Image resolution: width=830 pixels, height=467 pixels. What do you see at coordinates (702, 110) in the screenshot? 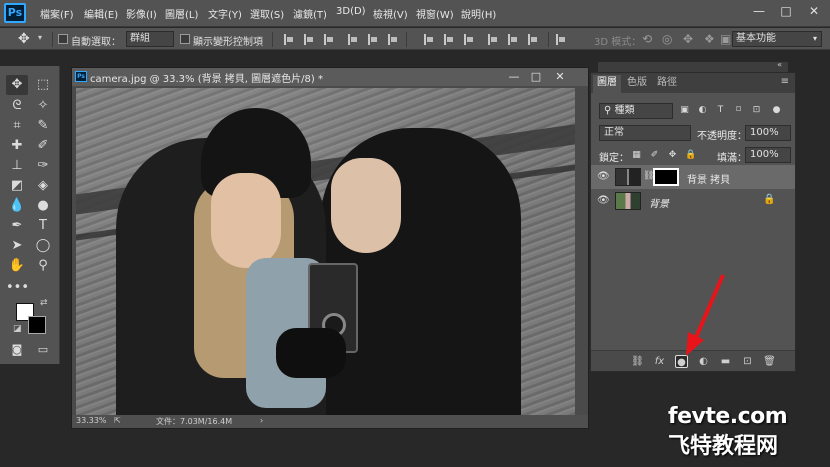
I see `filter-adjustment-icon: ◐` at bounding box center [702, 110].